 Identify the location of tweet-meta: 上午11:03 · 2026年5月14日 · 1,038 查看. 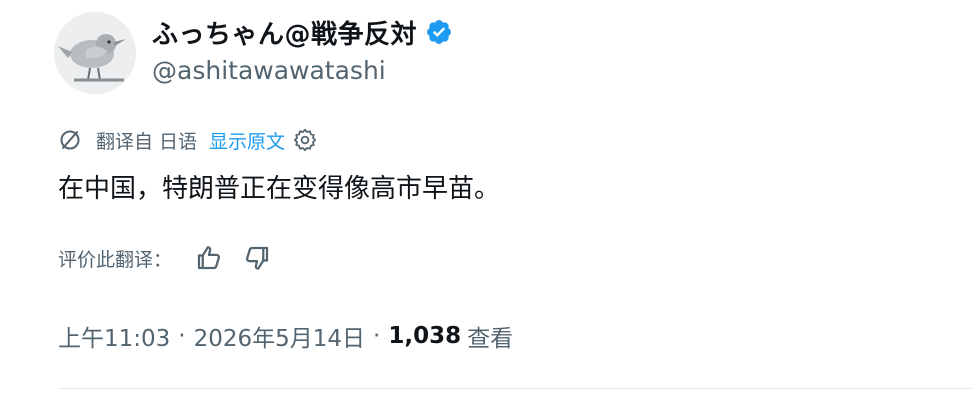
(285, 336).